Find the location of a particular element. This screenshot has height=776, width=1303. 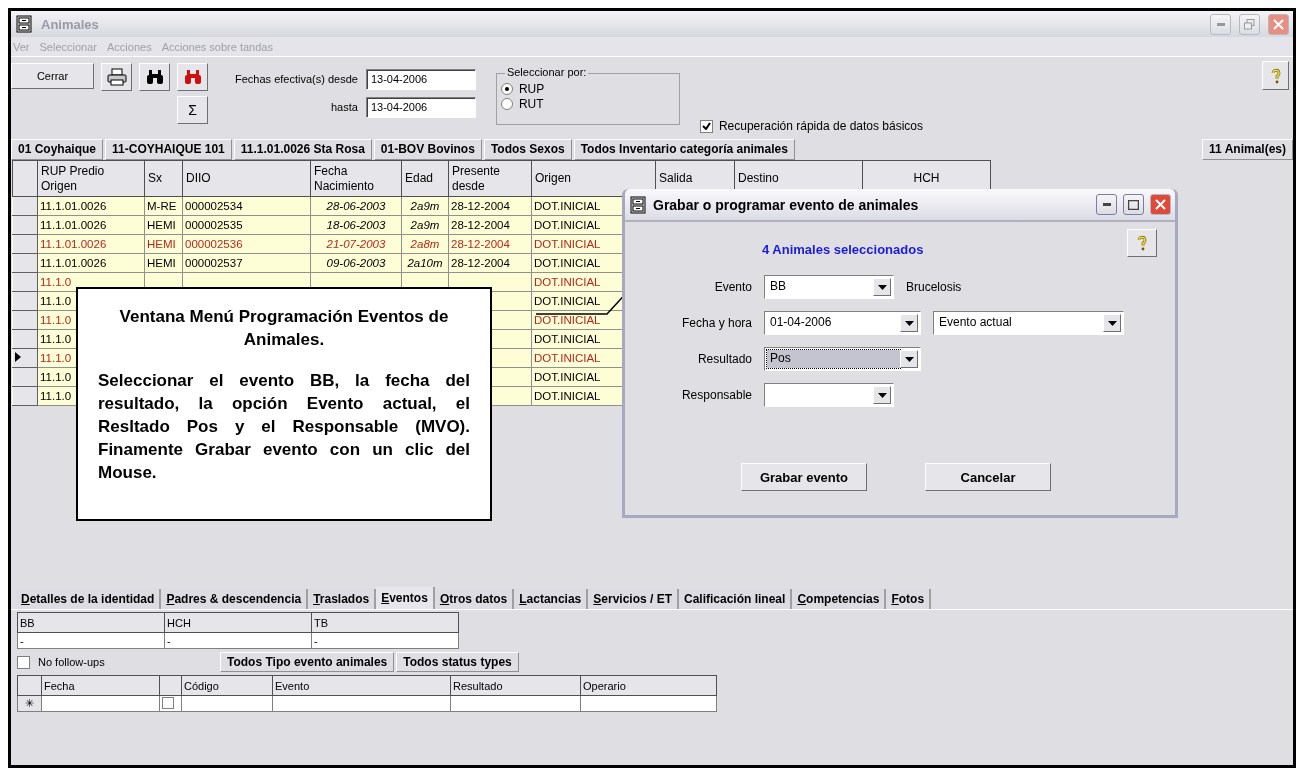

column-header: TB is located at coordinates (385, 622).